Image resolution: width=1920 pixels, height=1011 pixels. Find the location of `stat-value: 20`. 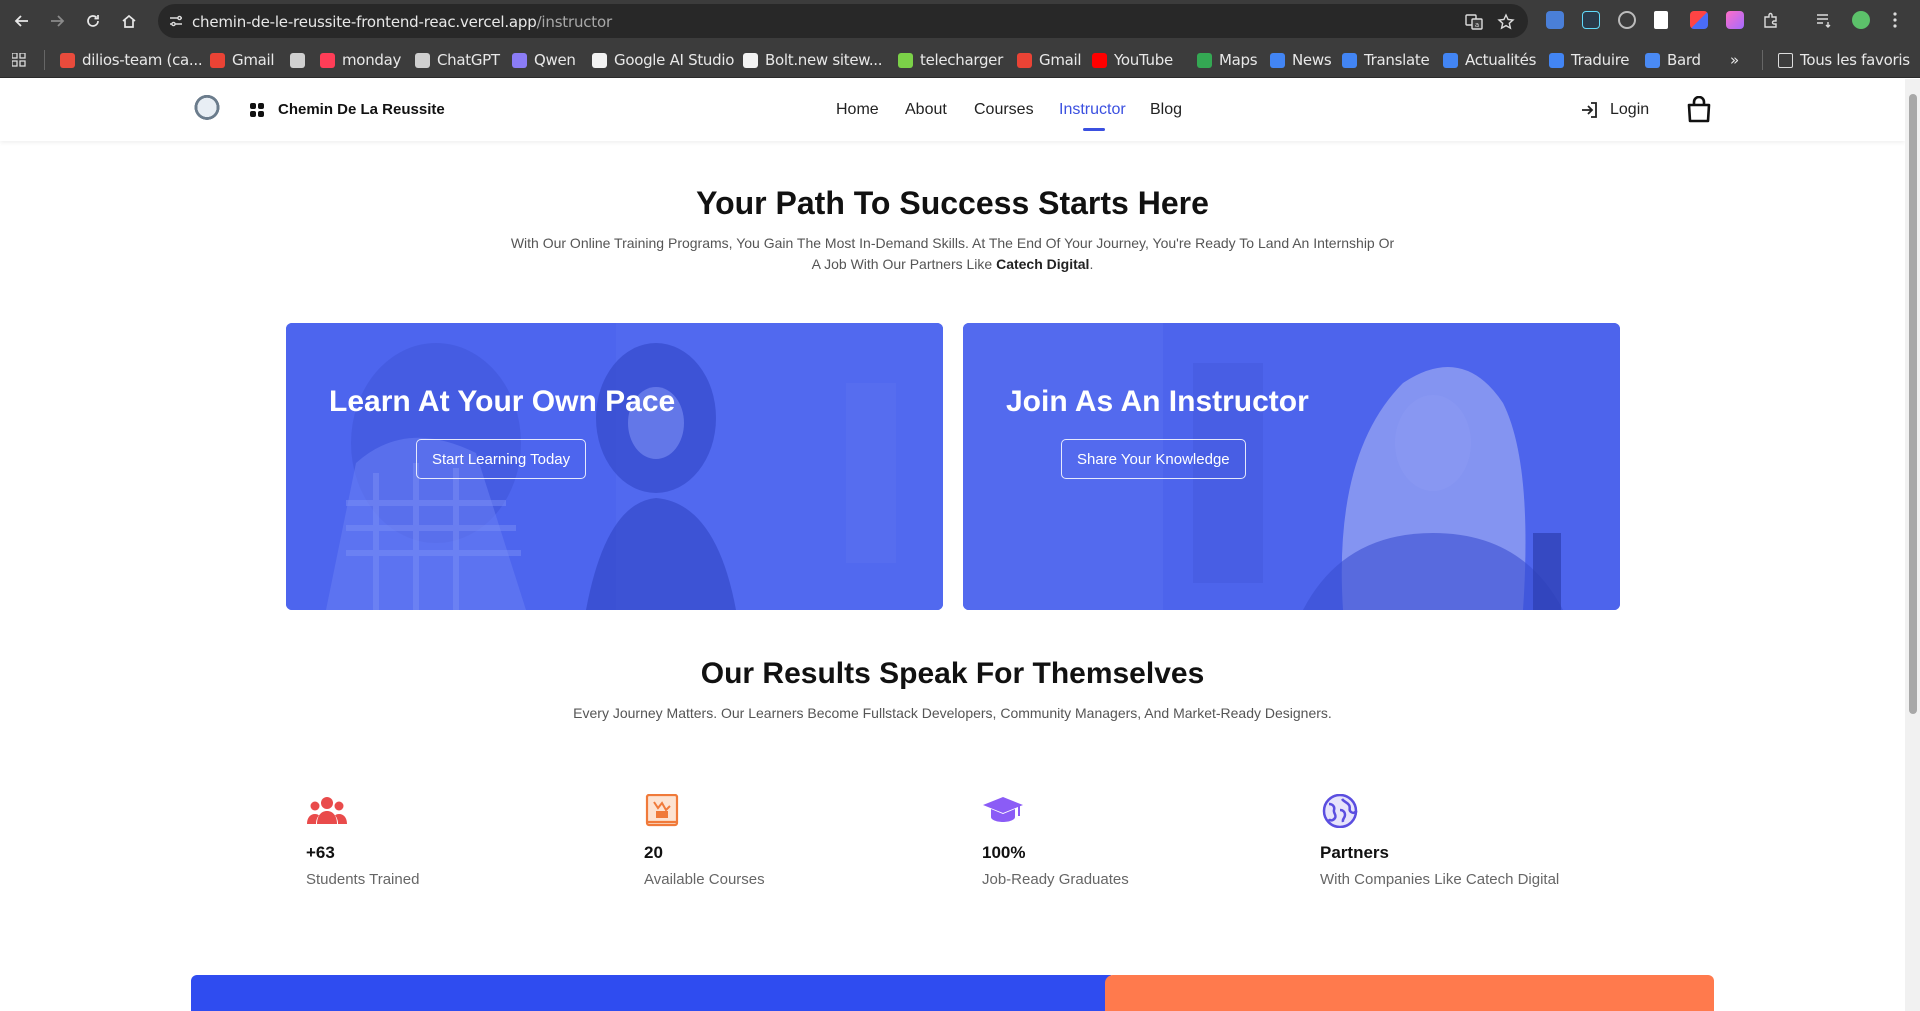

stat-value: 20 is located at coordinates (653, 852).